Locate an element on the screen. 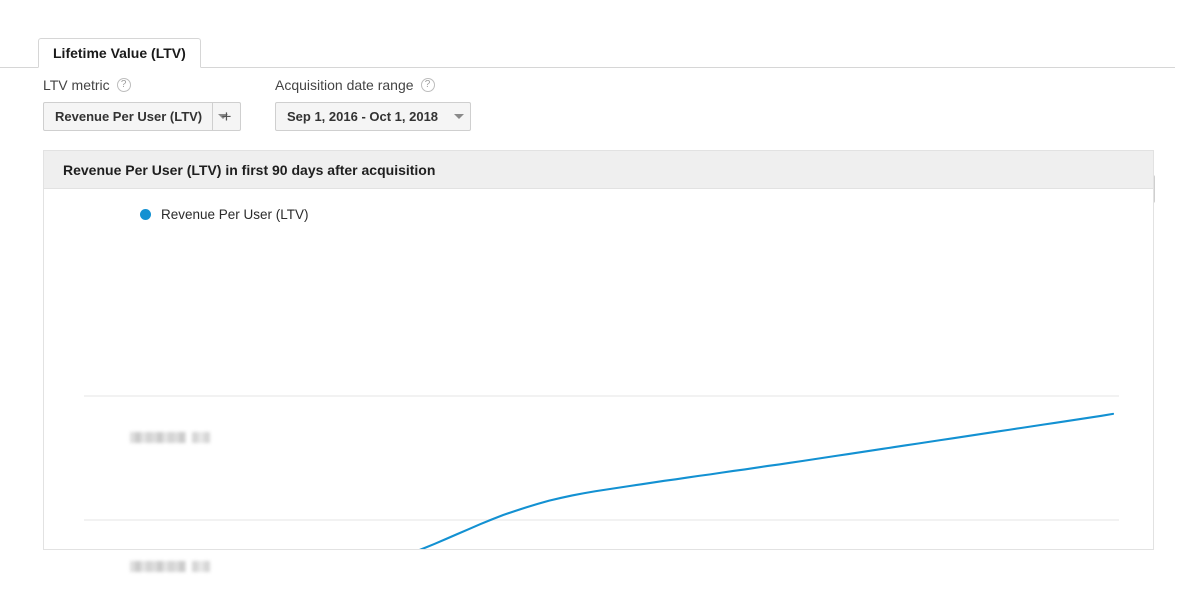 The image size is (1200, 600). tab-lifetime-value: Lifetime Value (LTV) is located at coordinates (119, 53).